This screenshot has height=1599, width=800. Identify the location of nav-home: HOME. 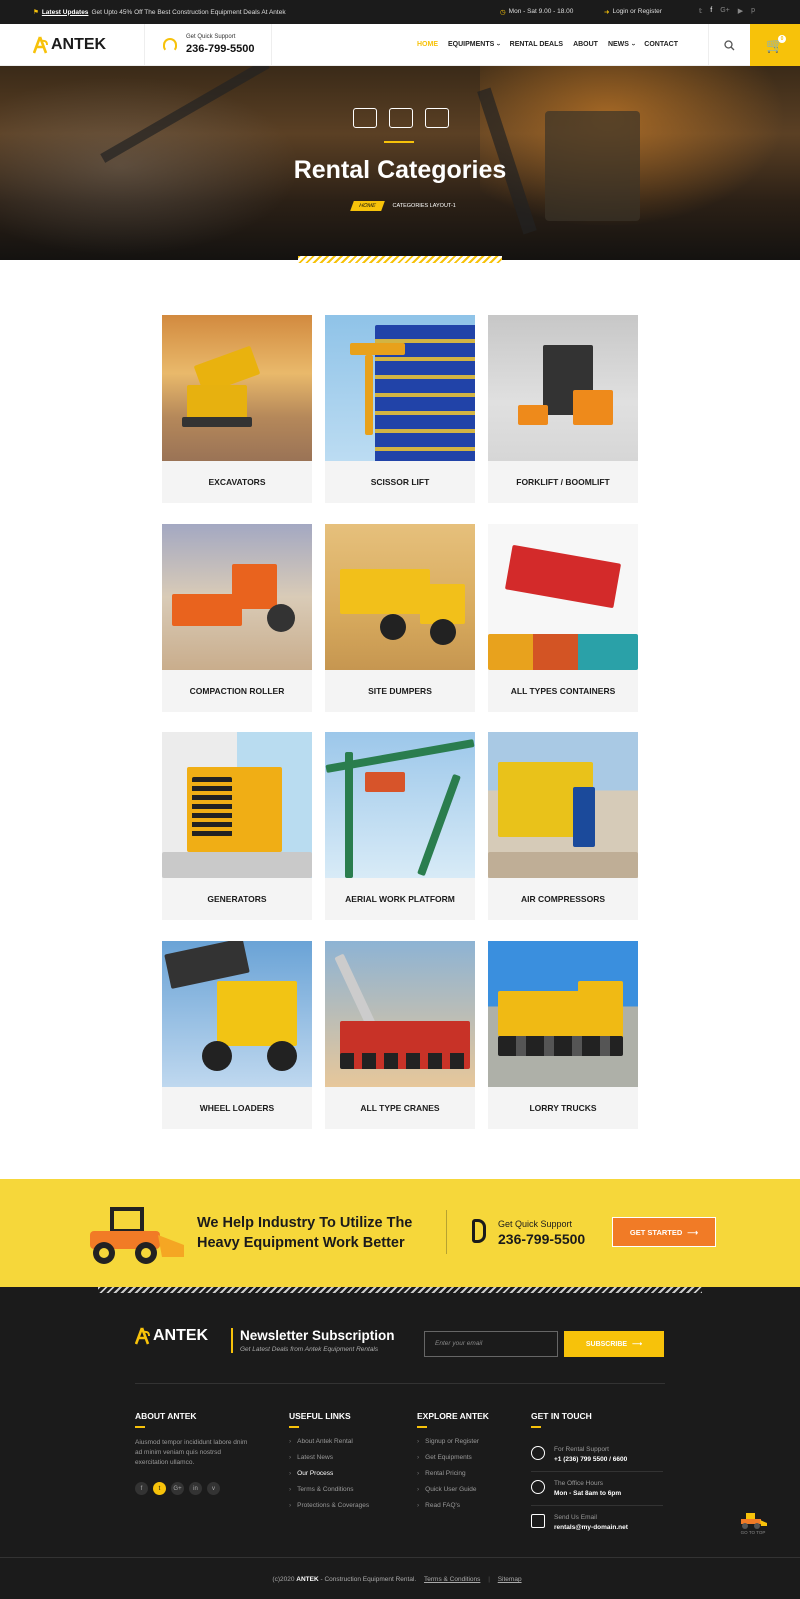
(427, 44).